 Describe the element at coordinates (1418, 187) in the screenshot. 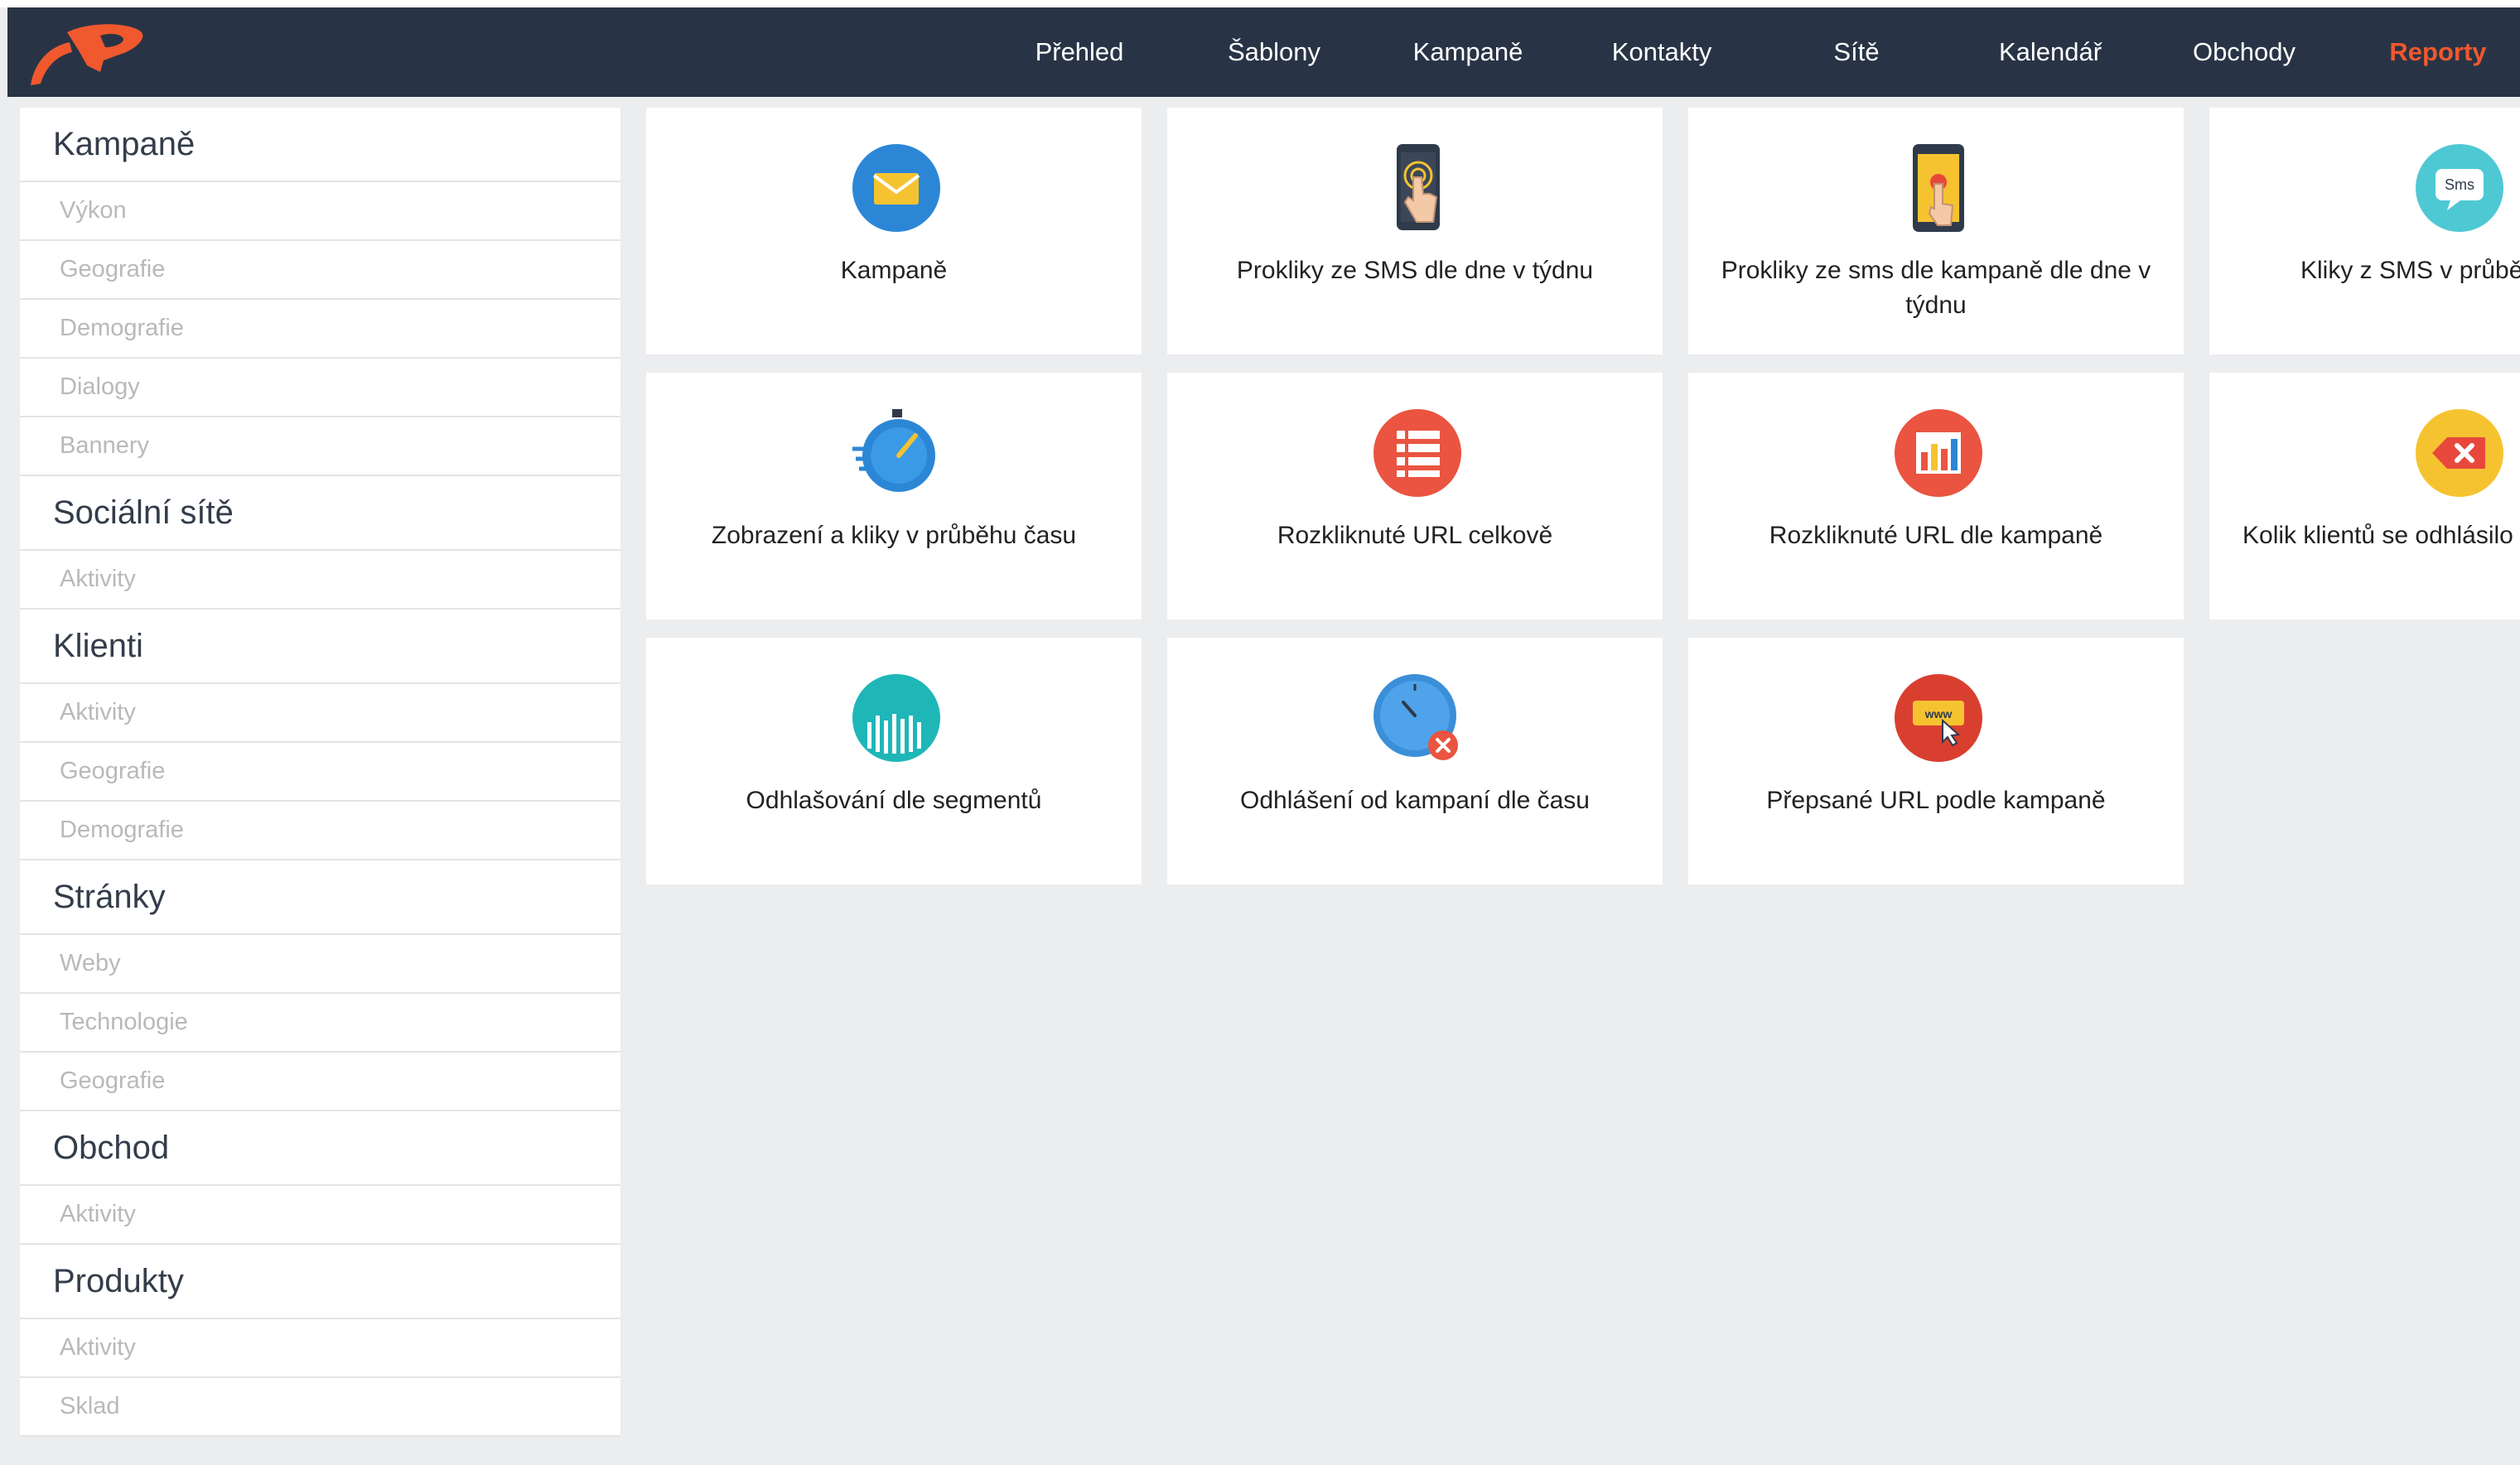

I see `phone-tap-icon` at that location.